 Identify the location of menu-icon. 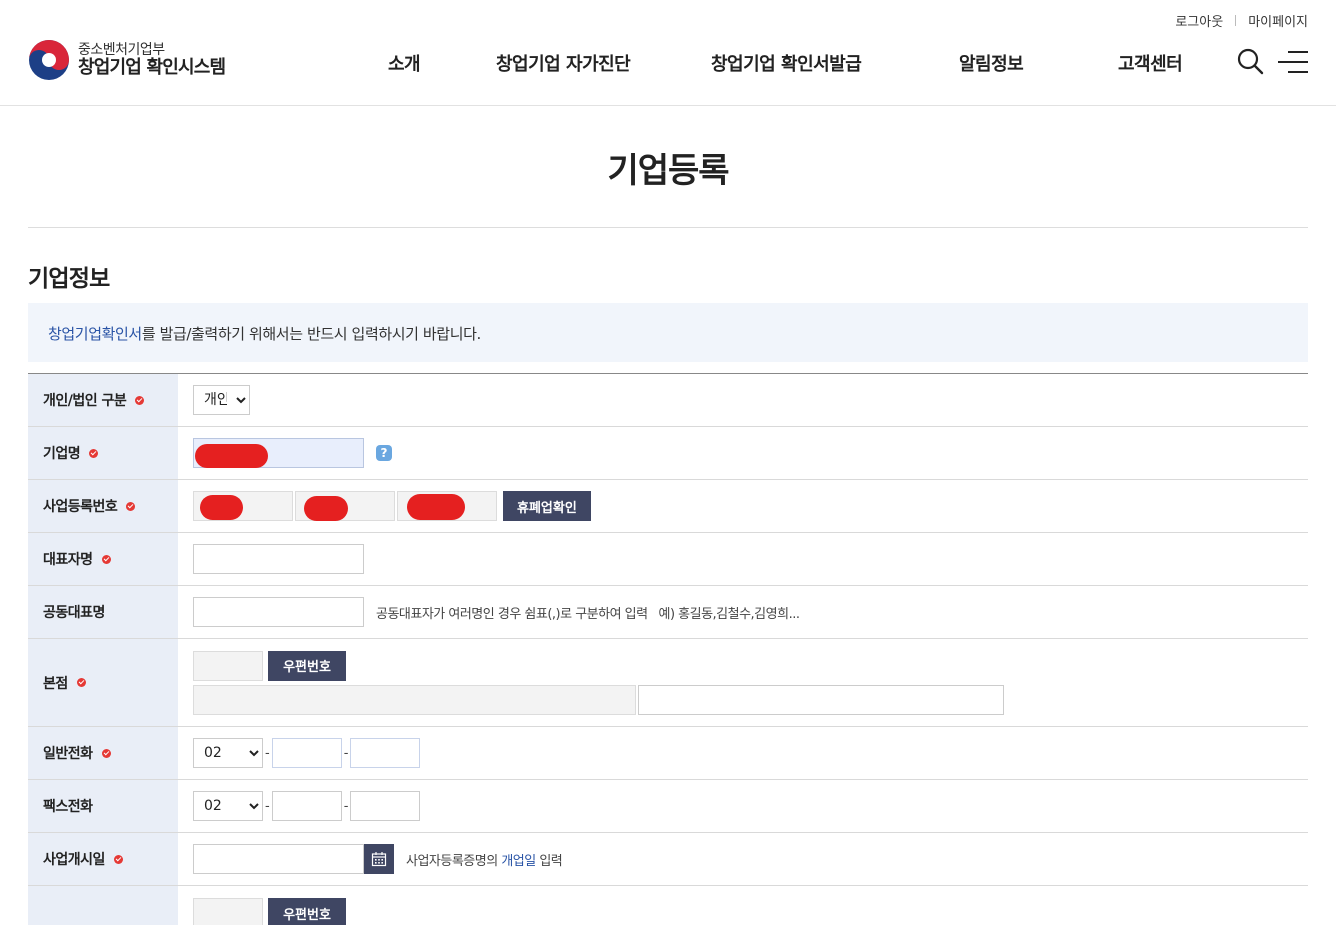
(1293, 62).